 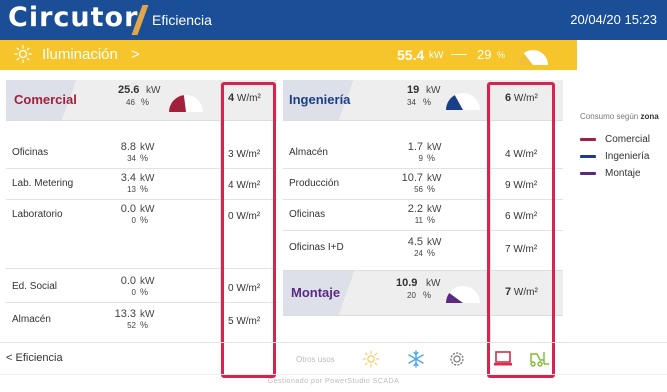 I want to click on zone-comercial-percent: 46, so click(x=130, y=102).